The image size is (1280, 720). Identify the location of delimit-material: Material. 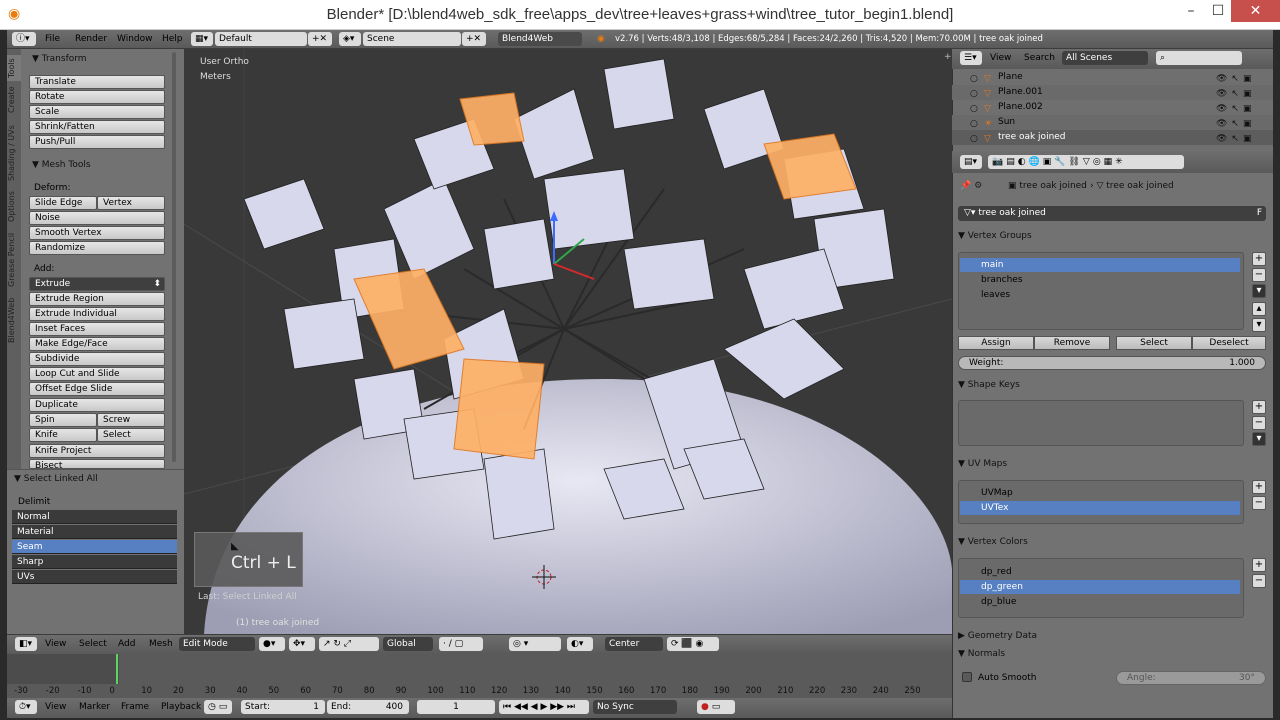
(94, 532).